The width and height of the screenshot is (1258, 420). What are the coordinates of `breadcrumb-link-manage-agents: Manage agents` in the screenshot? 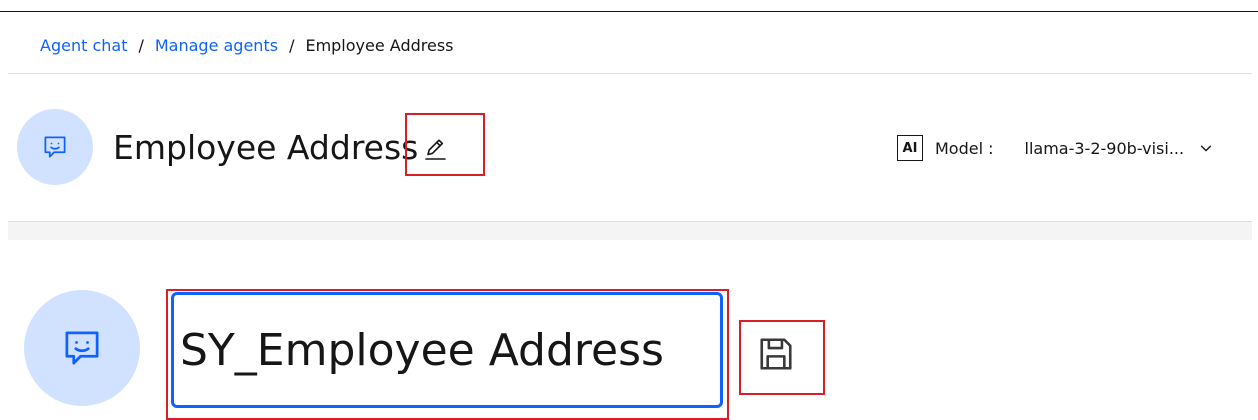 It's located at (216, 45).